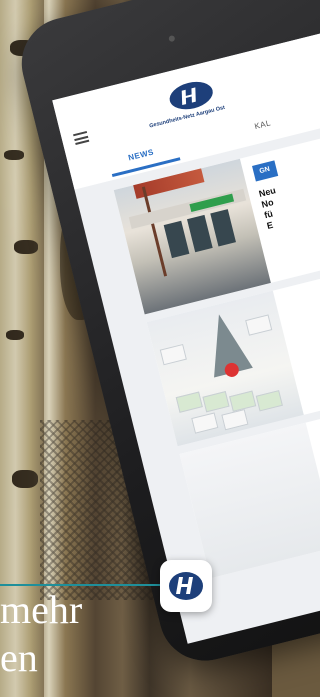 This screenshot has width=320, height=697. What do you see at coordinates (19, 657) in the screenshot?
I see `headline-line2: en` at bounding box center [19, 657].